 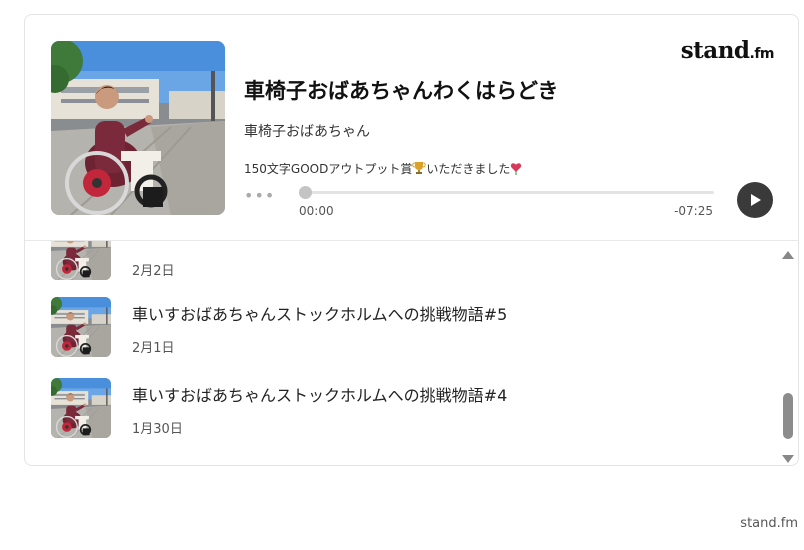 What do you see at coordinates (400, 418) in the screenshot?
I see `list-item: 車いすおばあちゃんストックホルムへの挑戦物語#4 1月30日` at bounding box center [400, 418].